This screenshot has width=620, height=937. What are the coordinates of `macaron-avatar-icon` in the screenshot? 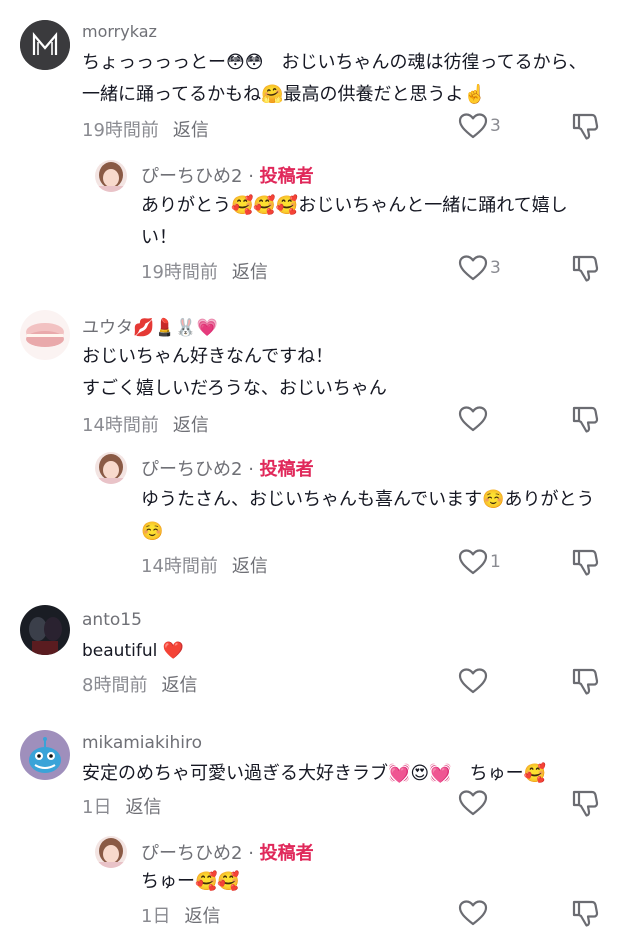 It's located at (45, 335).